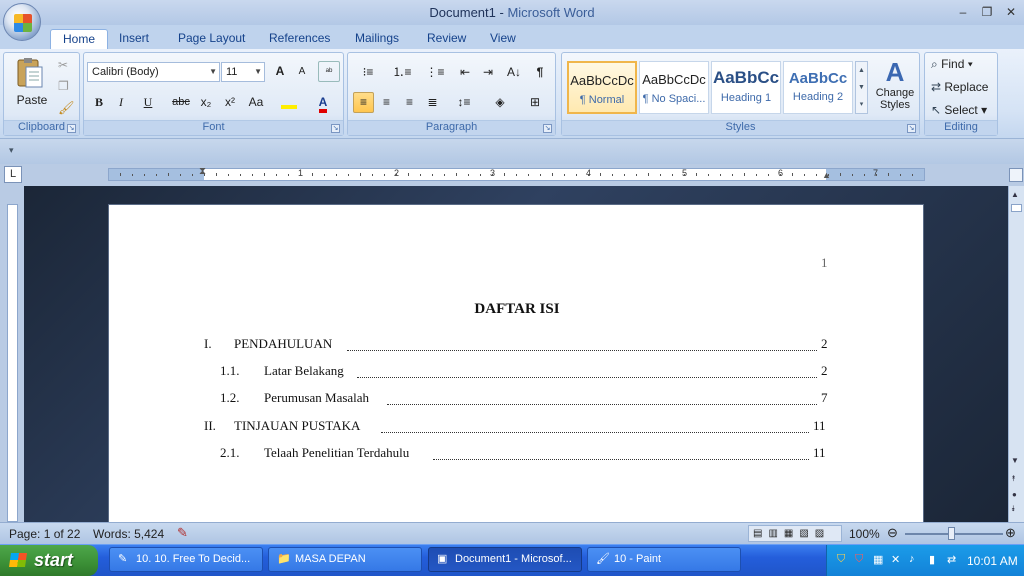  Describe the element at coordinates (182, 533) in the screenshot. I see `proofing-icon: ✎` at that location.